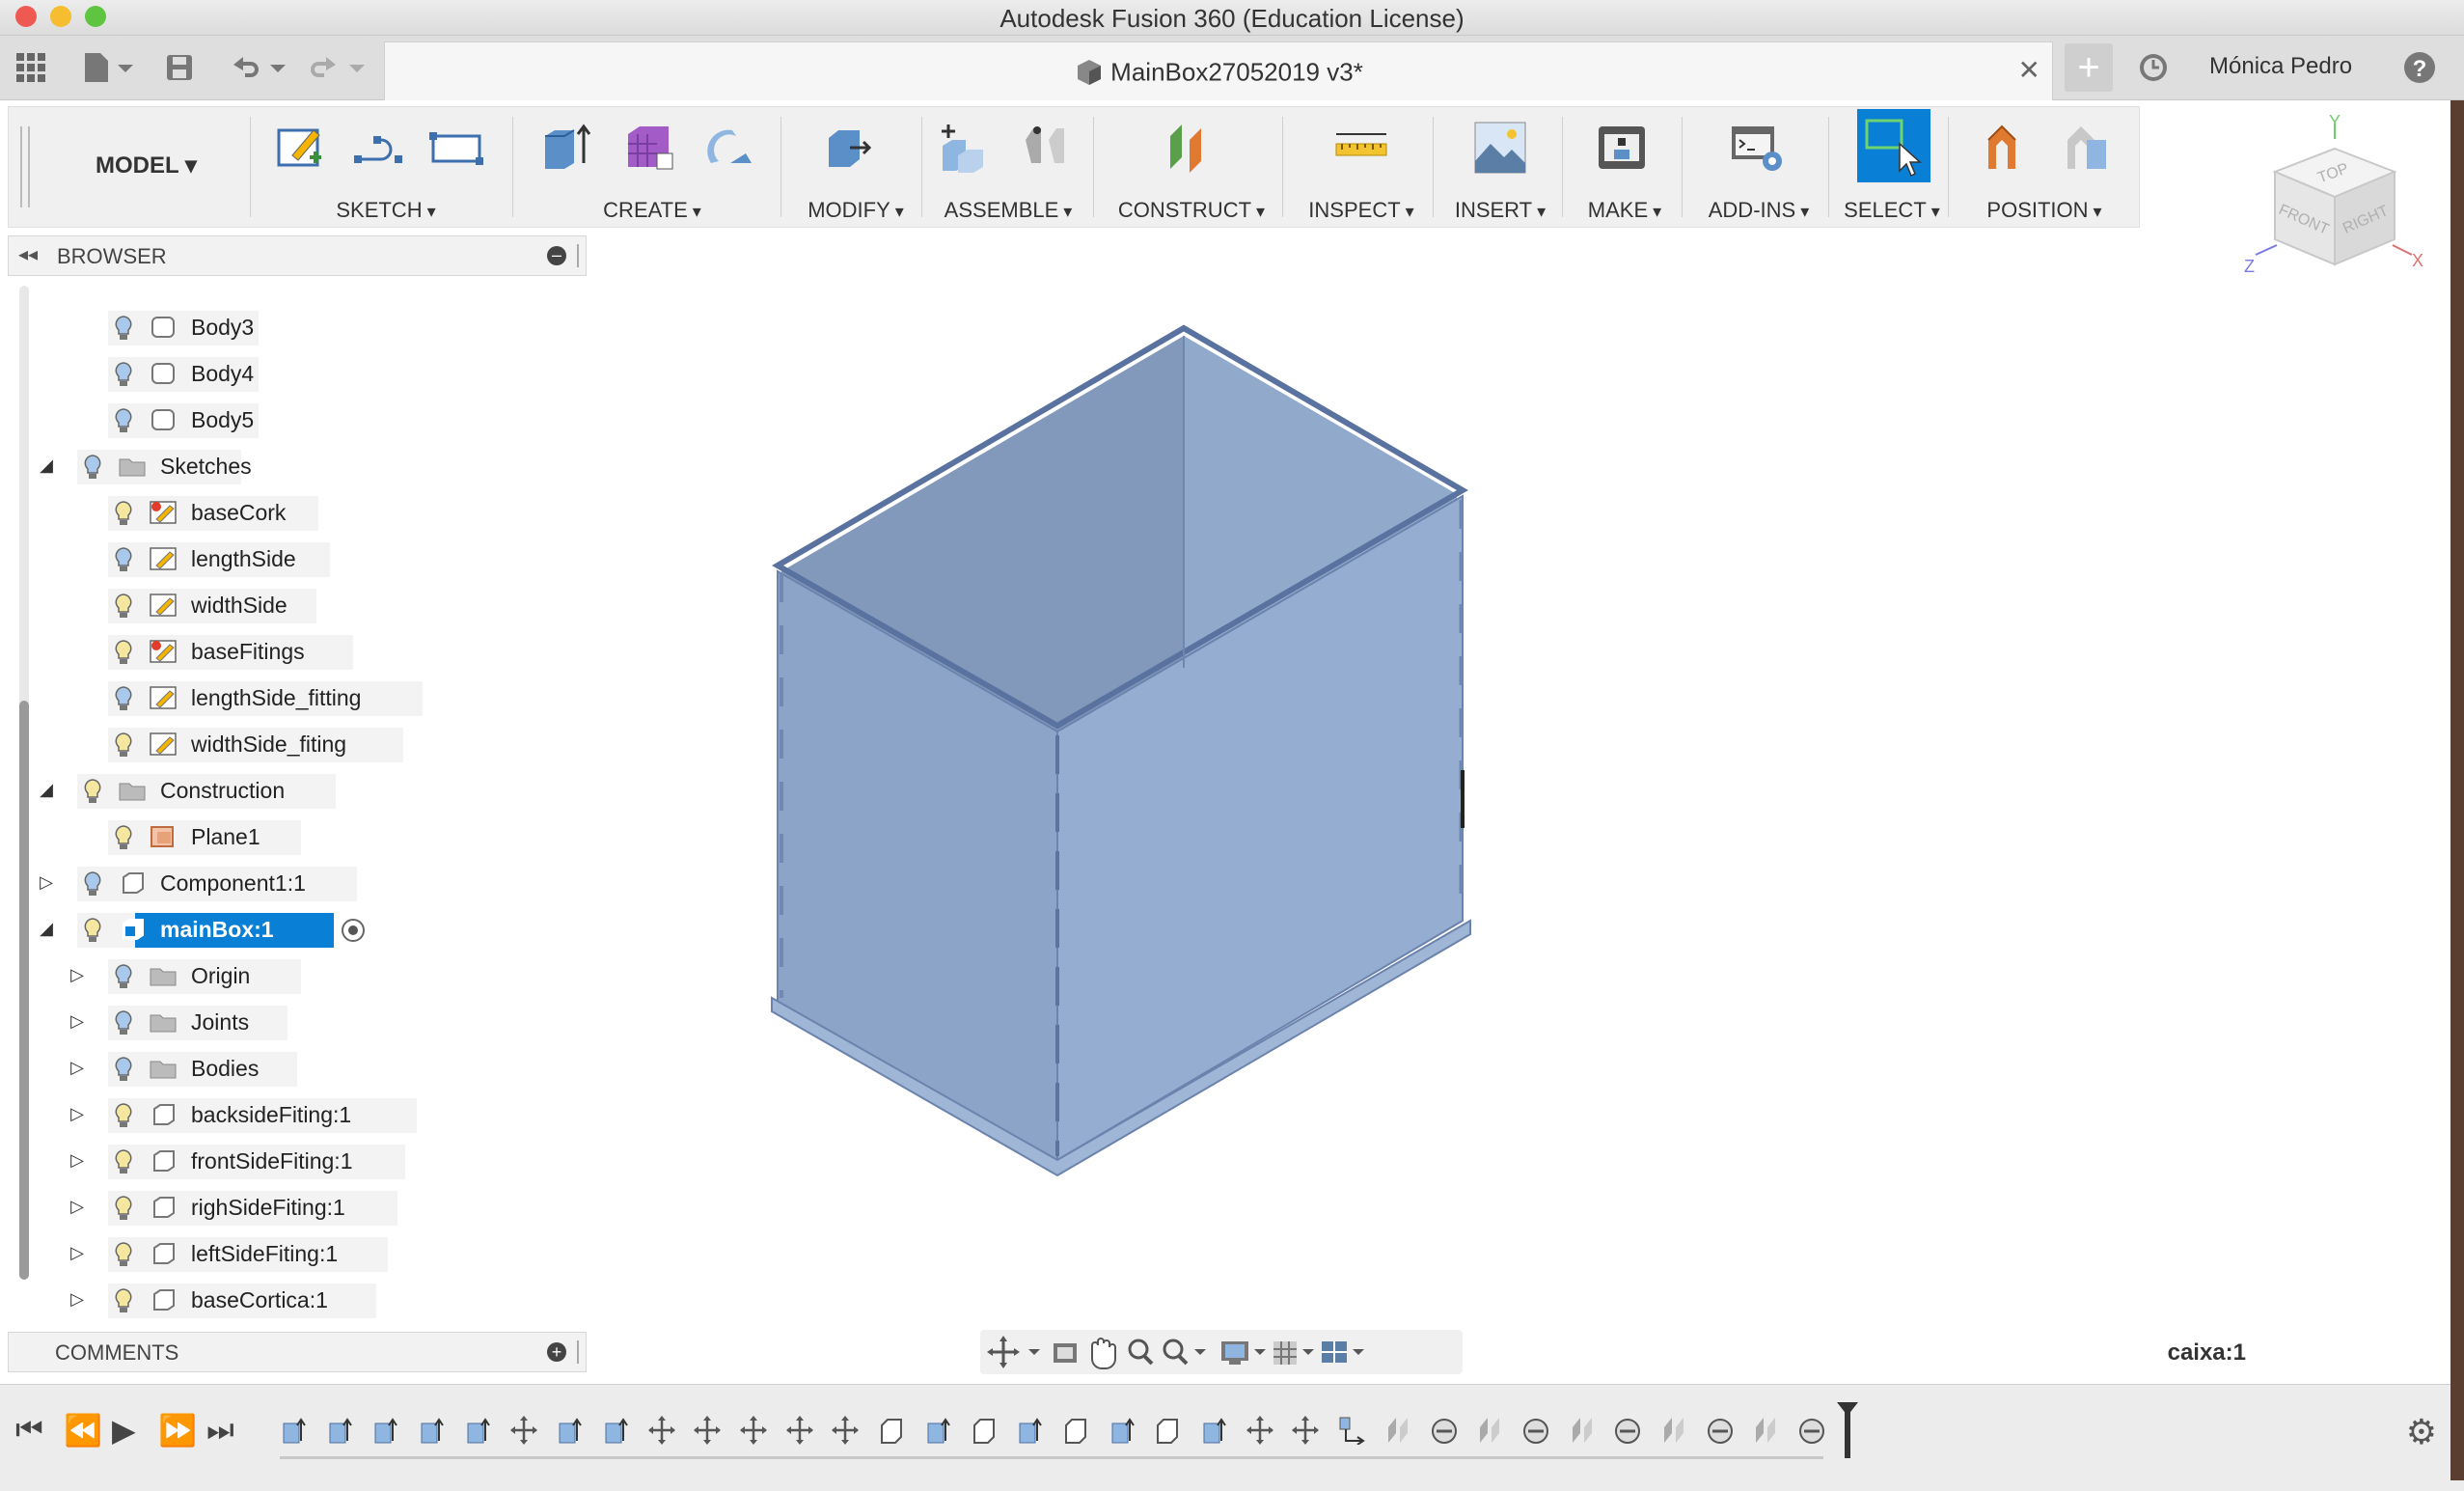 The height and width of the screenshot is (1491, 2464). I want to click on zoom-window-icon, so click(1184, 1352).